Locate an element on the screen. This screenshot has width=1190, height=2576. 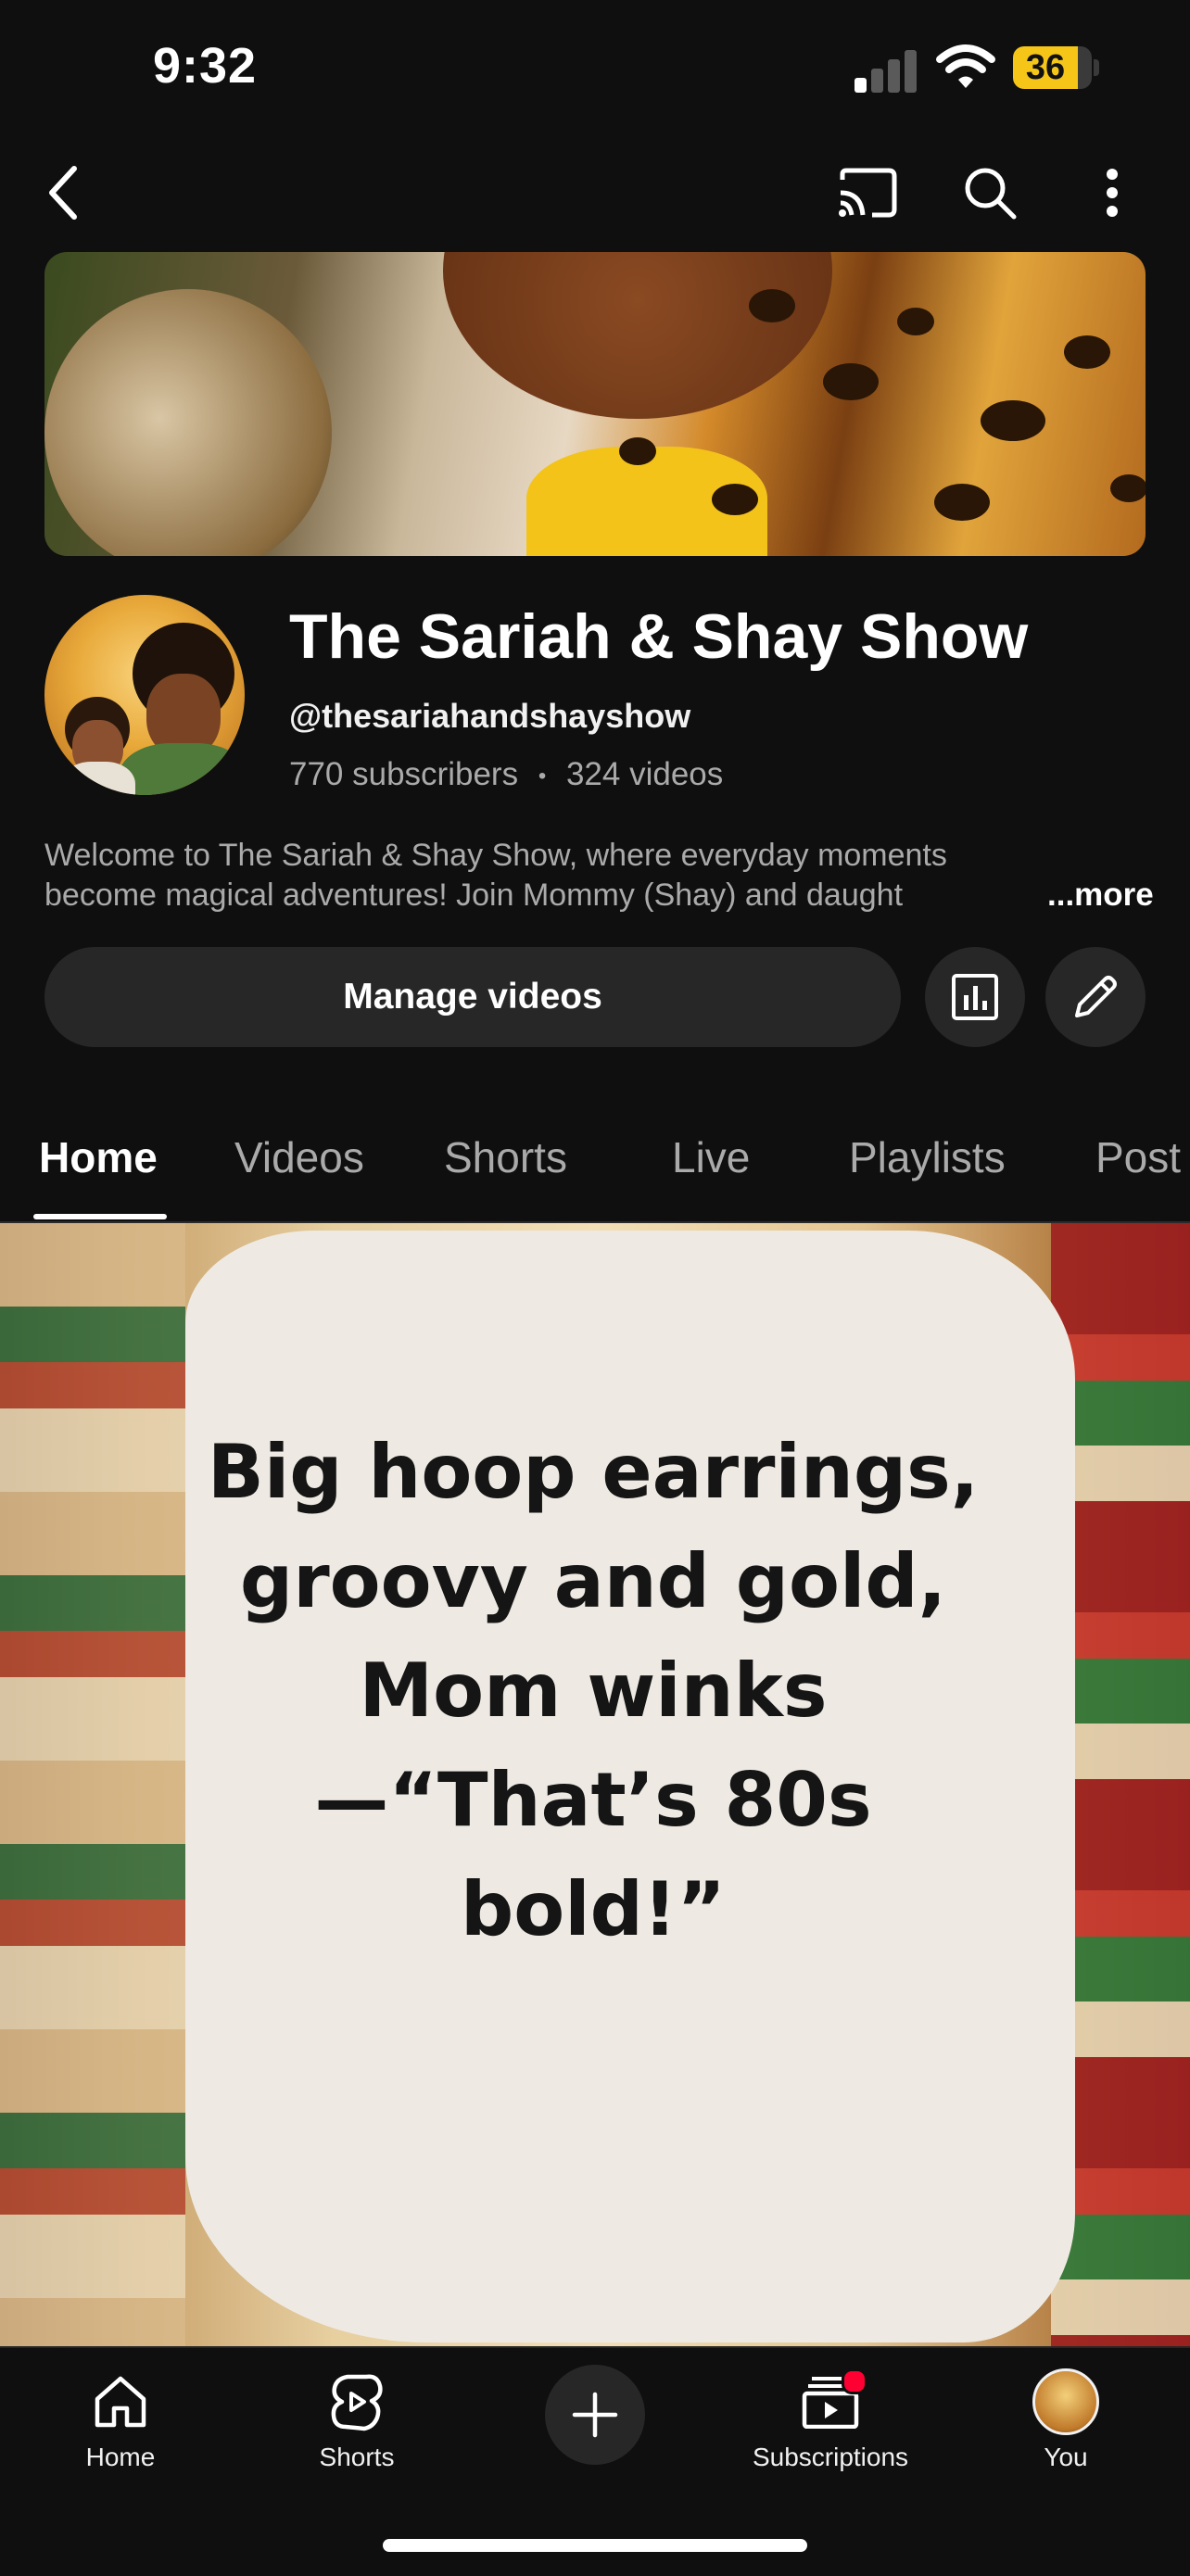
channel-title: The Sariah & Shay Show is located at coordinates (659, 636).